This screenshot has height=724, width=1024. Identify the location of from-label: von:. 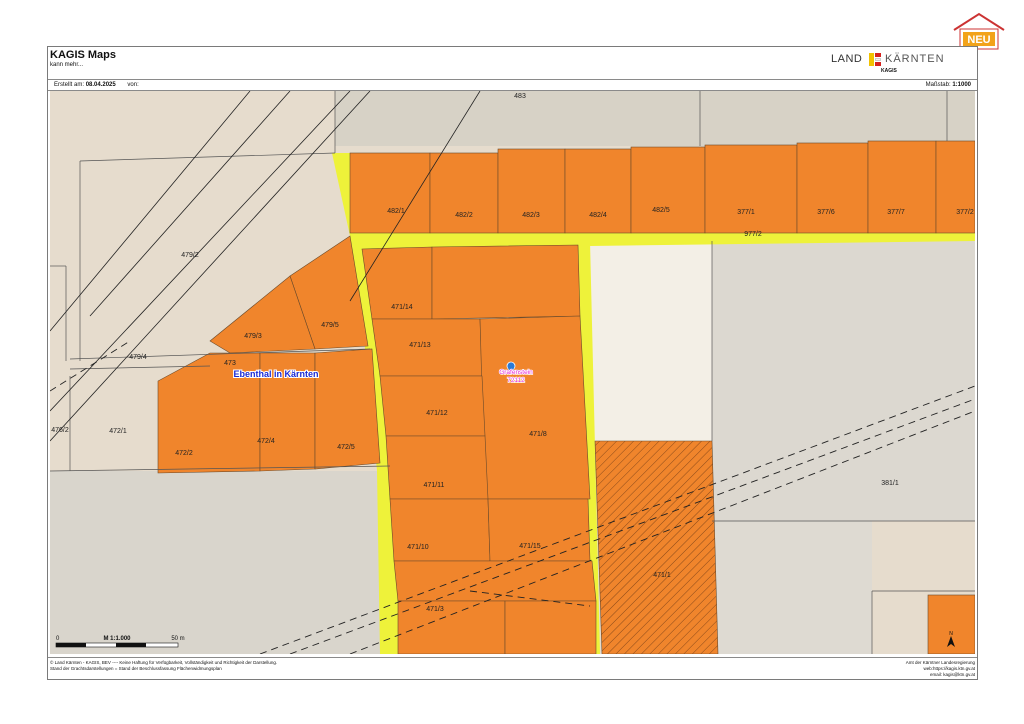
(133, 85).